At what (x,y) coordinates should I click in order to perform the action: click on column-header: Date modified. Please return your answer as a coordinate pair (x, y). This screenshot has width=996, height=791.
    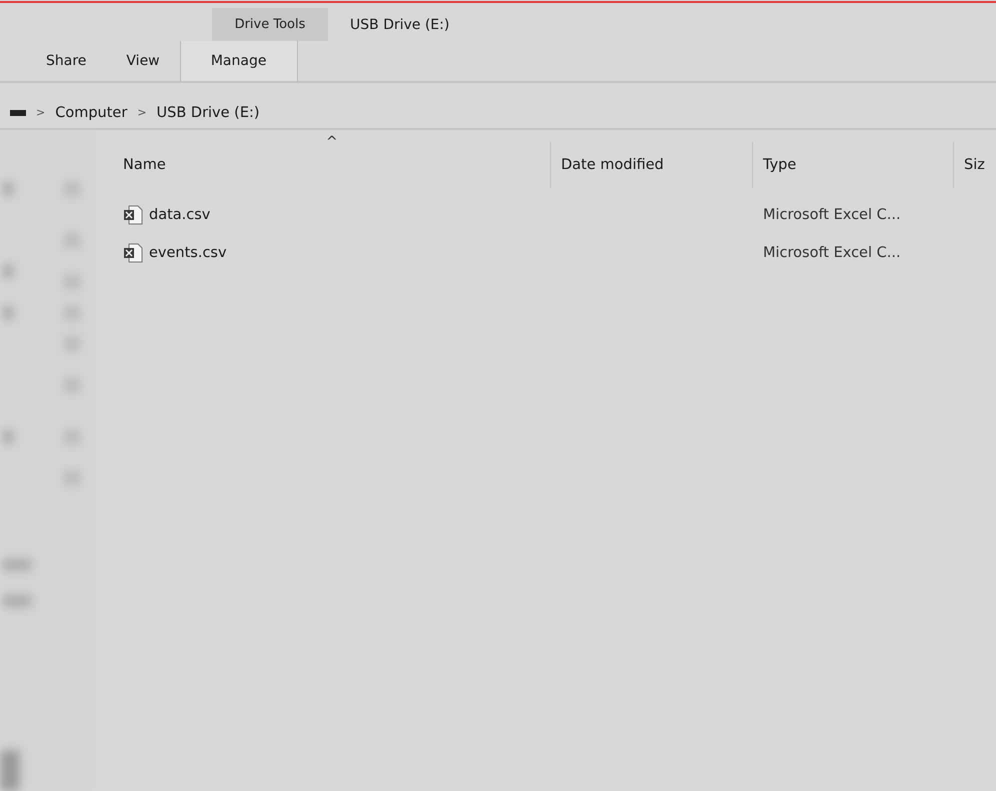
    Looking at the image, I should click on (651, 165).